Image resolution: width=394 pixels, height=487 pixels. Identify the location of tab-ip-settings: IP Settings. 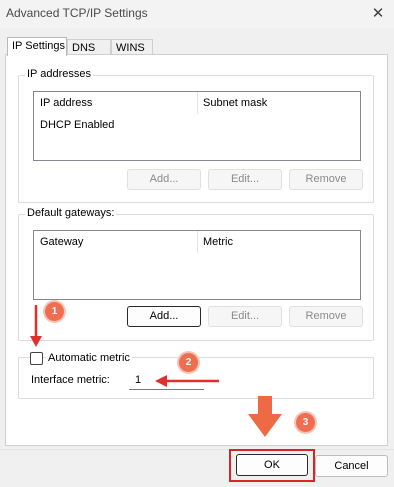
(37, 46).